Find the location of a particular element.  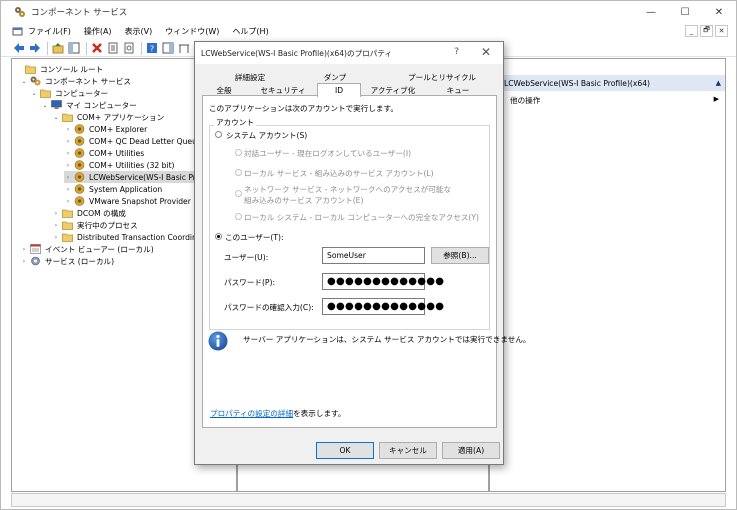

tree-item: › Distributed Transaction Coordinat is located at coordinates (128, 237).